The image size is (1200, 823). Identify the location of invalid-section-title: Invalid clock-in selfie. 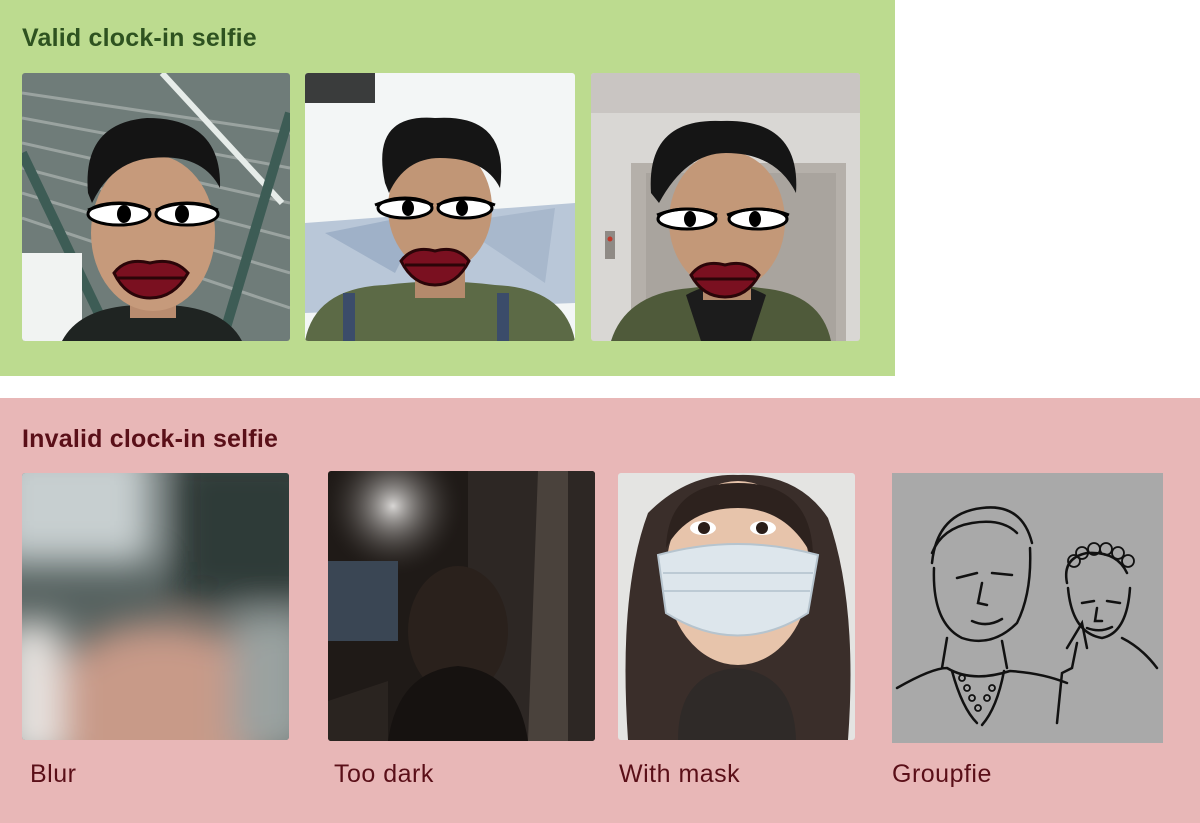
(150, 439).